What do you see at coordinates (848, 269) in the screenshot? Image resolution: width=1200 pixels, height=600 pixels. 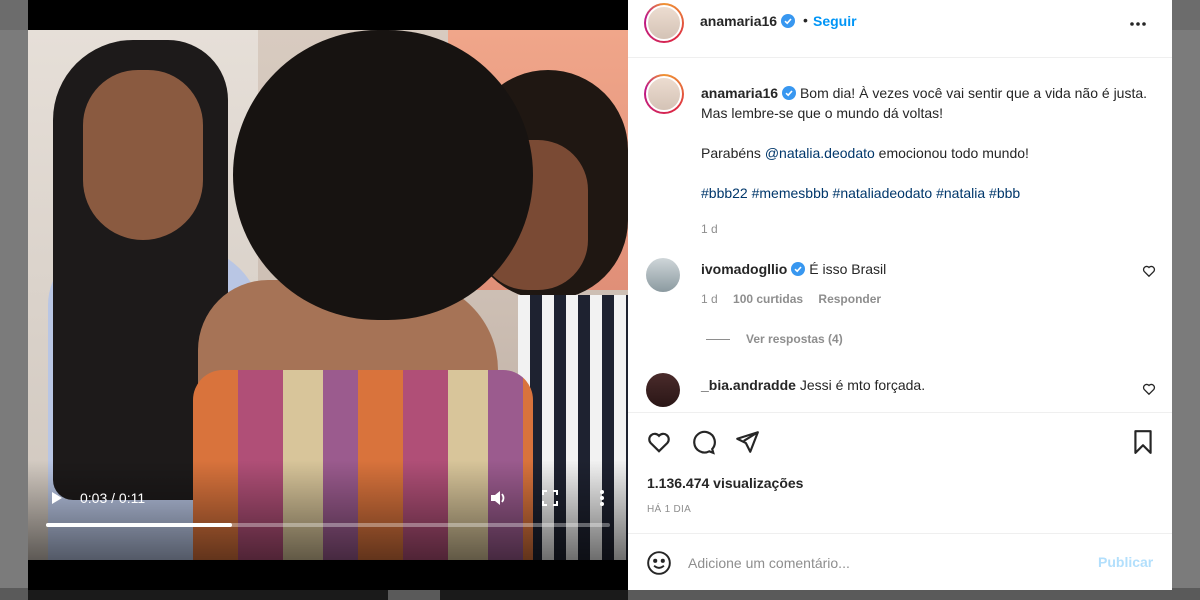 I see `comment-body: É isso Brasil` at bounding box center [848, 269].